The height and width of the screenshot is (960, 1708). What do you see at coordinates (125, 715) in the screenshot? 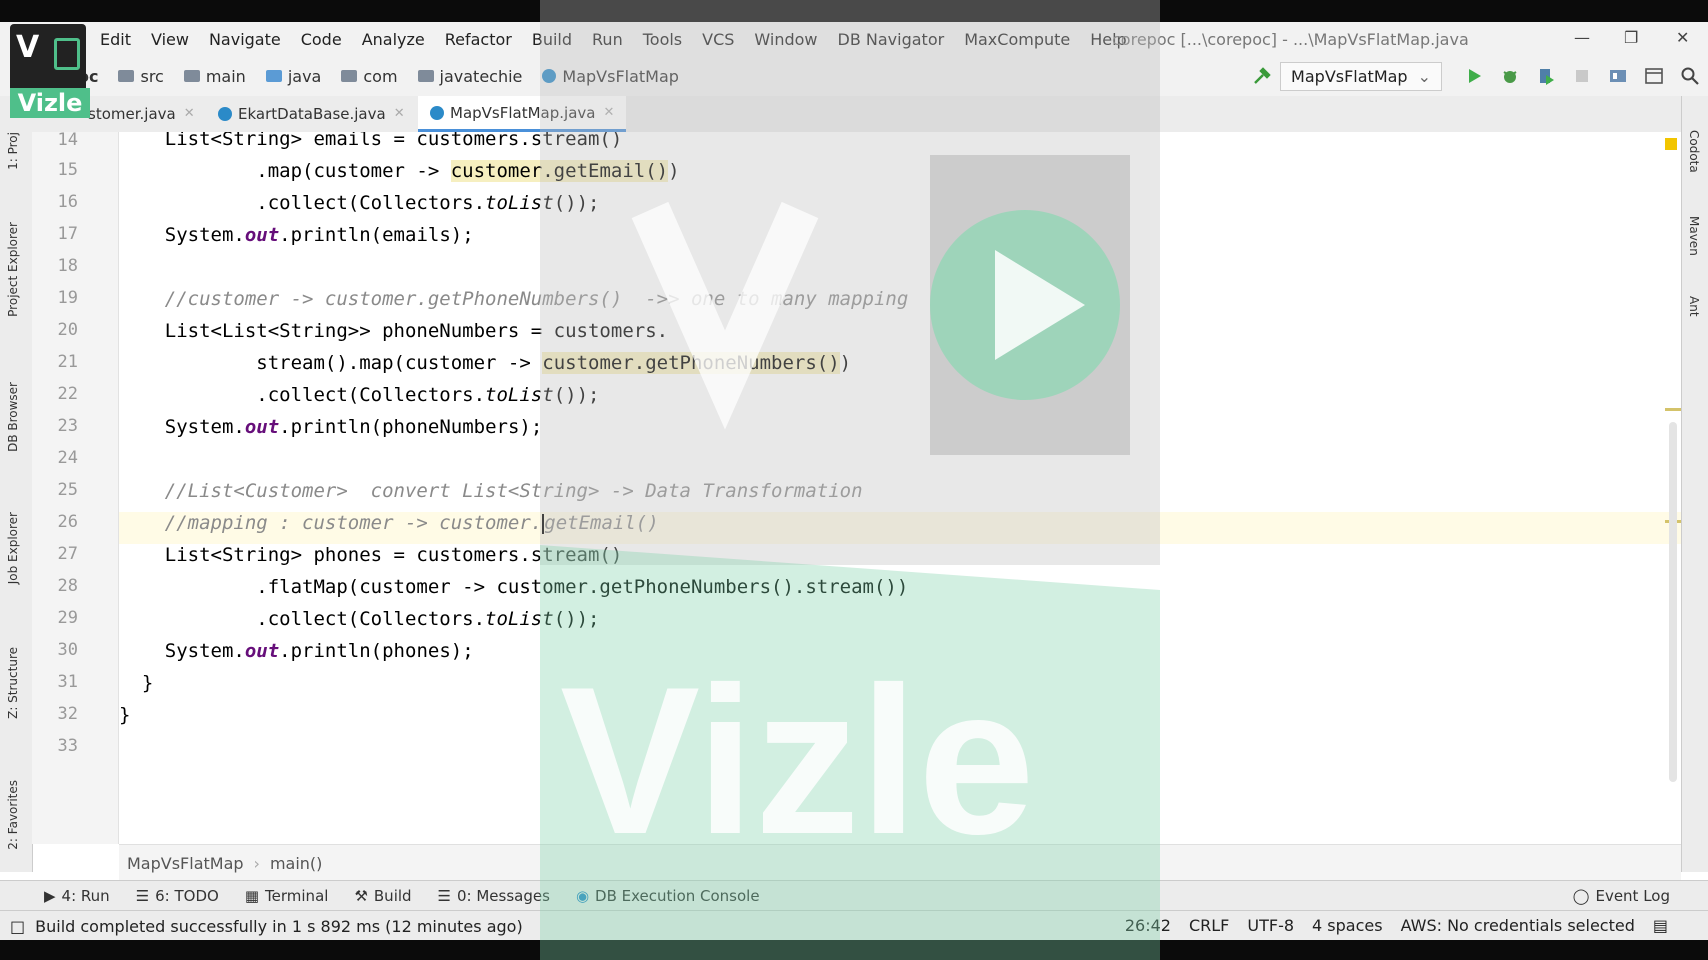
I see `code-line-32: }` at bounding box center [125, 715].